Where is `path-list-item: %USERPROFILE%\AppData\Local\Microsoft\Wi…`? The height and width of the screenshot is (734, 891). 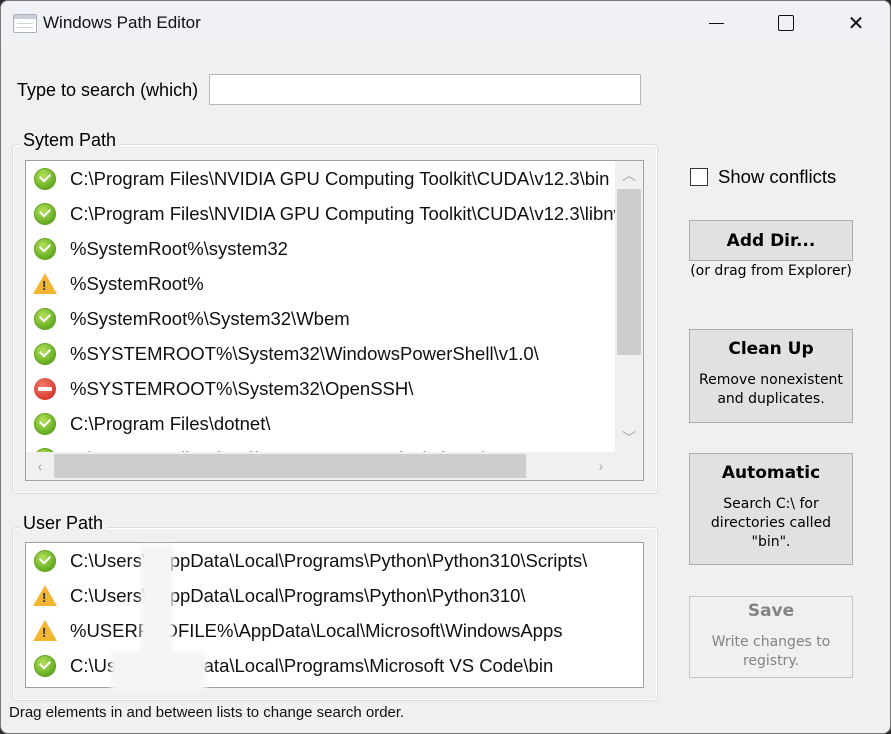 path-list-item: %USERPROFILE%\AppData\Local\Microsoft\Wi… is located at coordinates (334, 630).